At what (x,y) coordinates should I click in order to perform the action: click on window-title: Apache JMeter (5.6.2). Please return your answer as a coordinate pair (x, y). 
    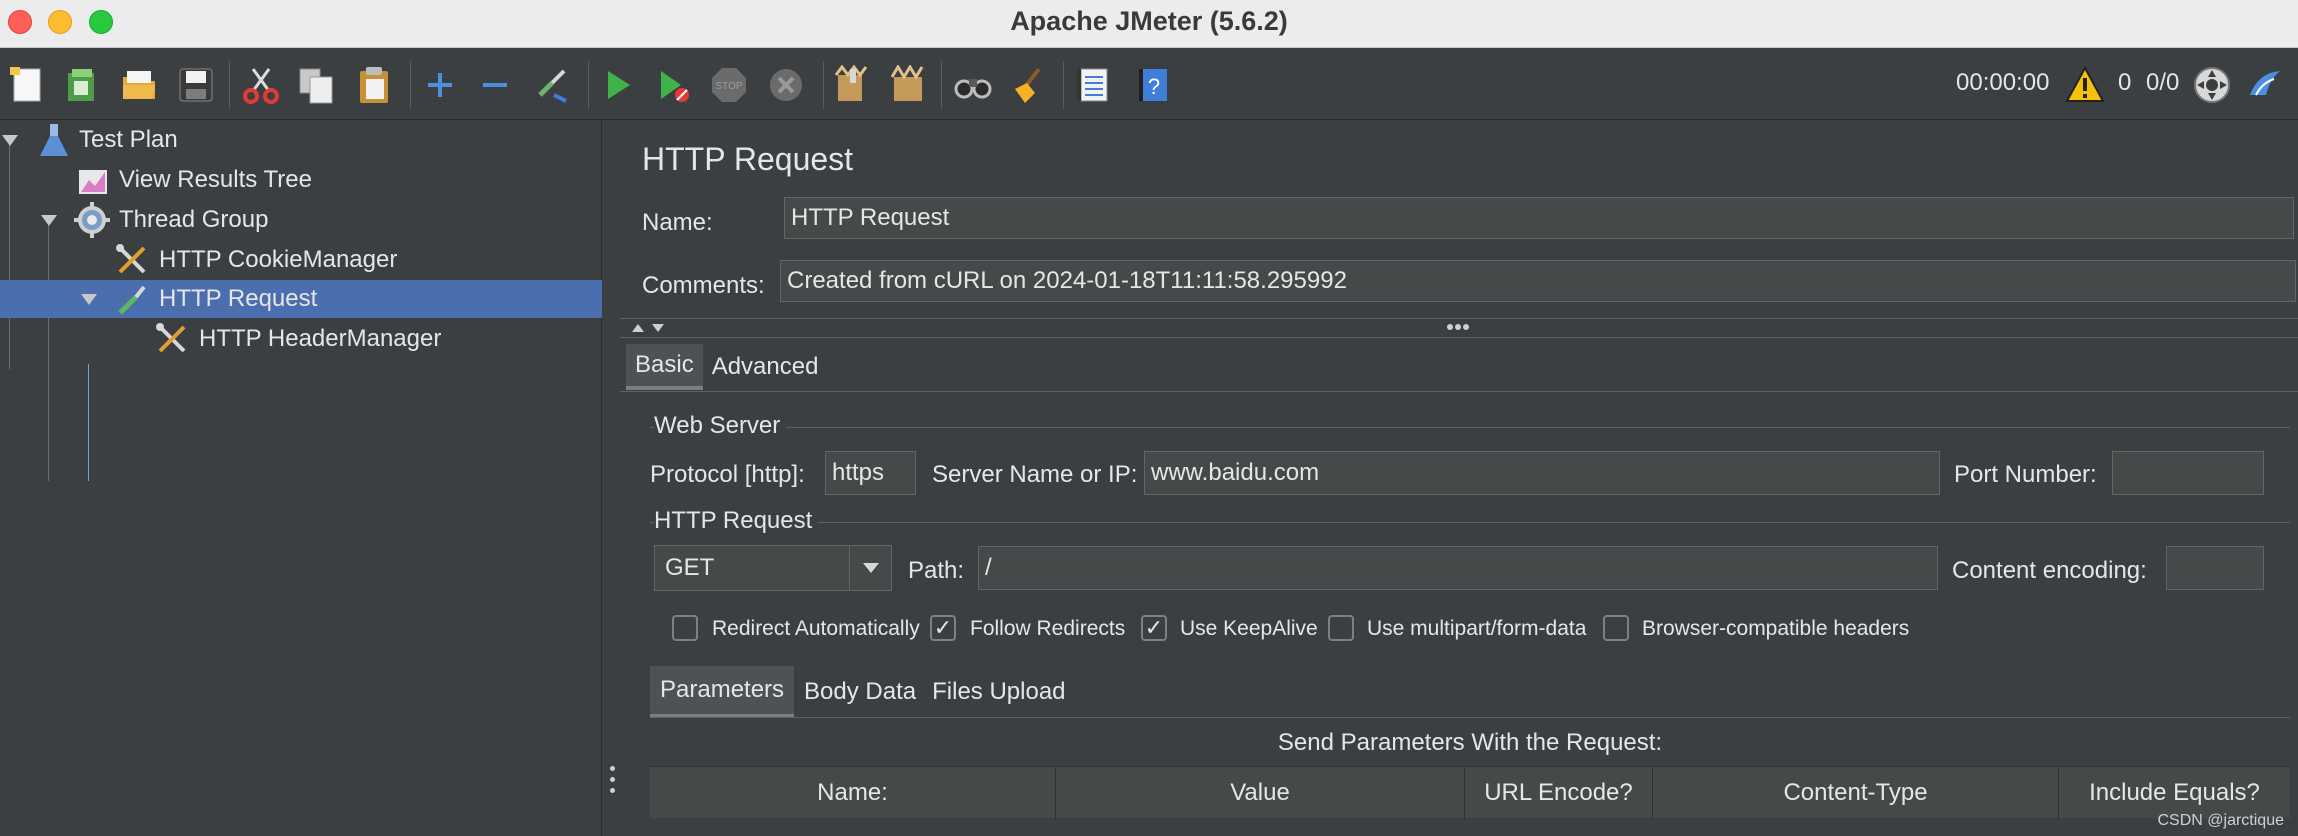
    Looking at the image, I should click on (1149, 21).